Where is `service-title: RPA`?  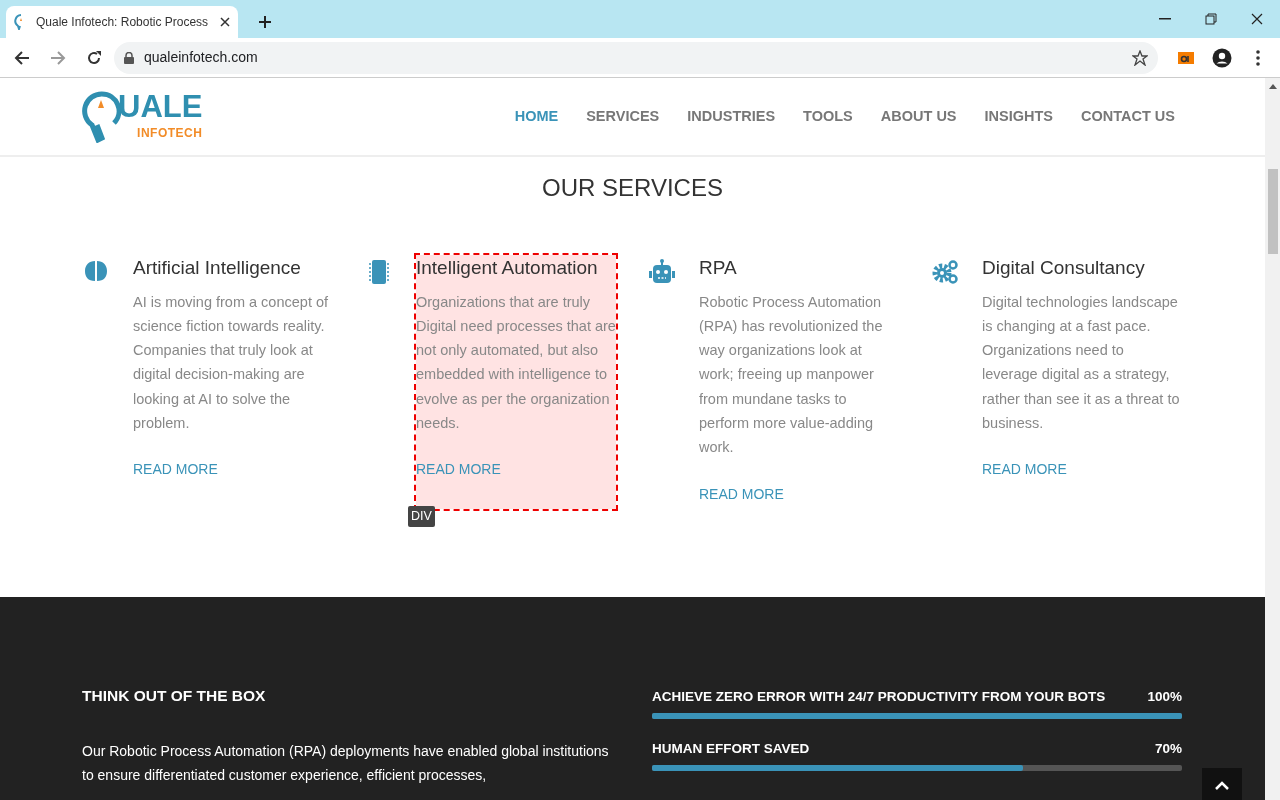 service-title: RPA is located at coordinates (718, 268).